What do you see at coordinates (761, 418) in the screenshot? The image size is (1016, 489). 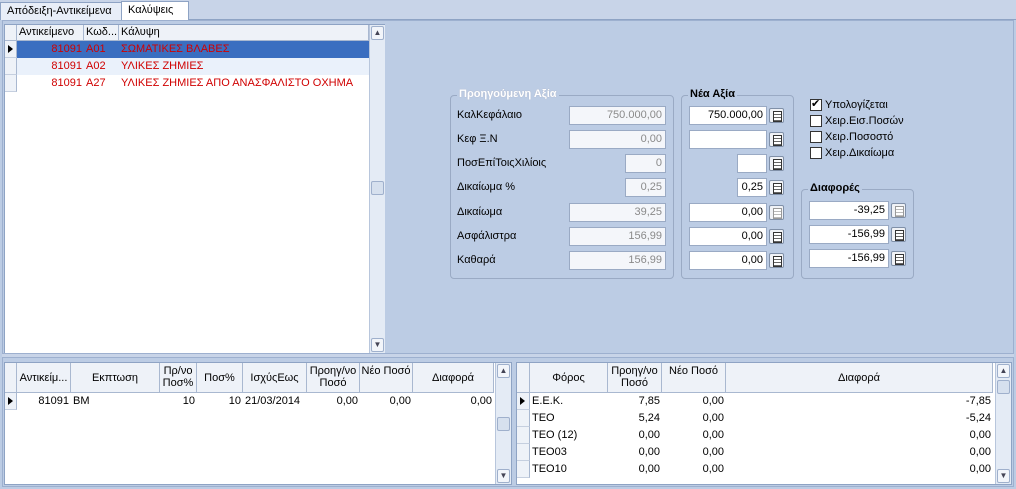 I see `table-row: ΤΕΟ 5,24 0,00 -5,24` at bounding box center [761, 418].